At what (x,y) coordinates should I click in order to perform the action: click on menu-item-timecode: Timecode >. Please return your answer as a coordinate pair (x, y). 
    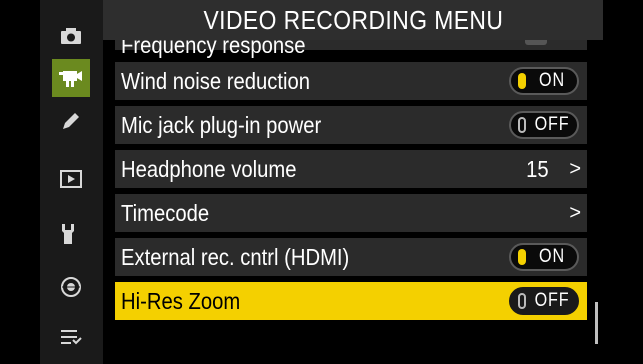
    Looking at the image, I should click on (351, 213).